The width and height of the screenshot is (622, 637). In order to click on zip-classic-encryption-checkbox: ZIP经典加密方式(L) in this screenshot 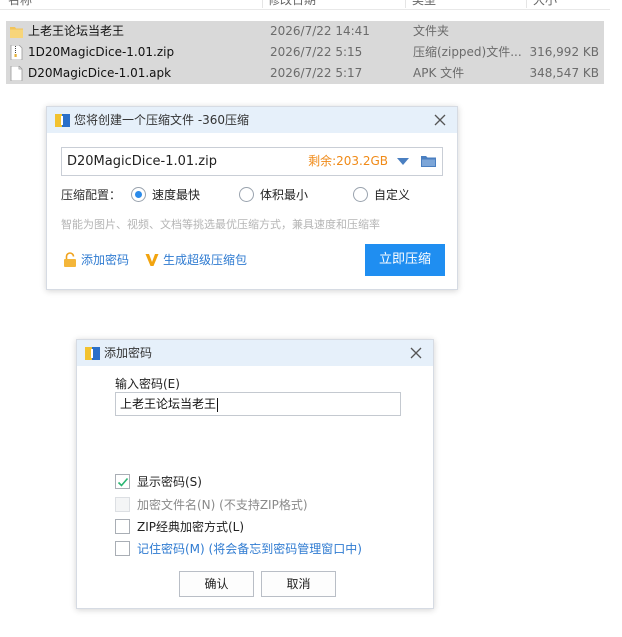, I will do `click(195, 527)`.